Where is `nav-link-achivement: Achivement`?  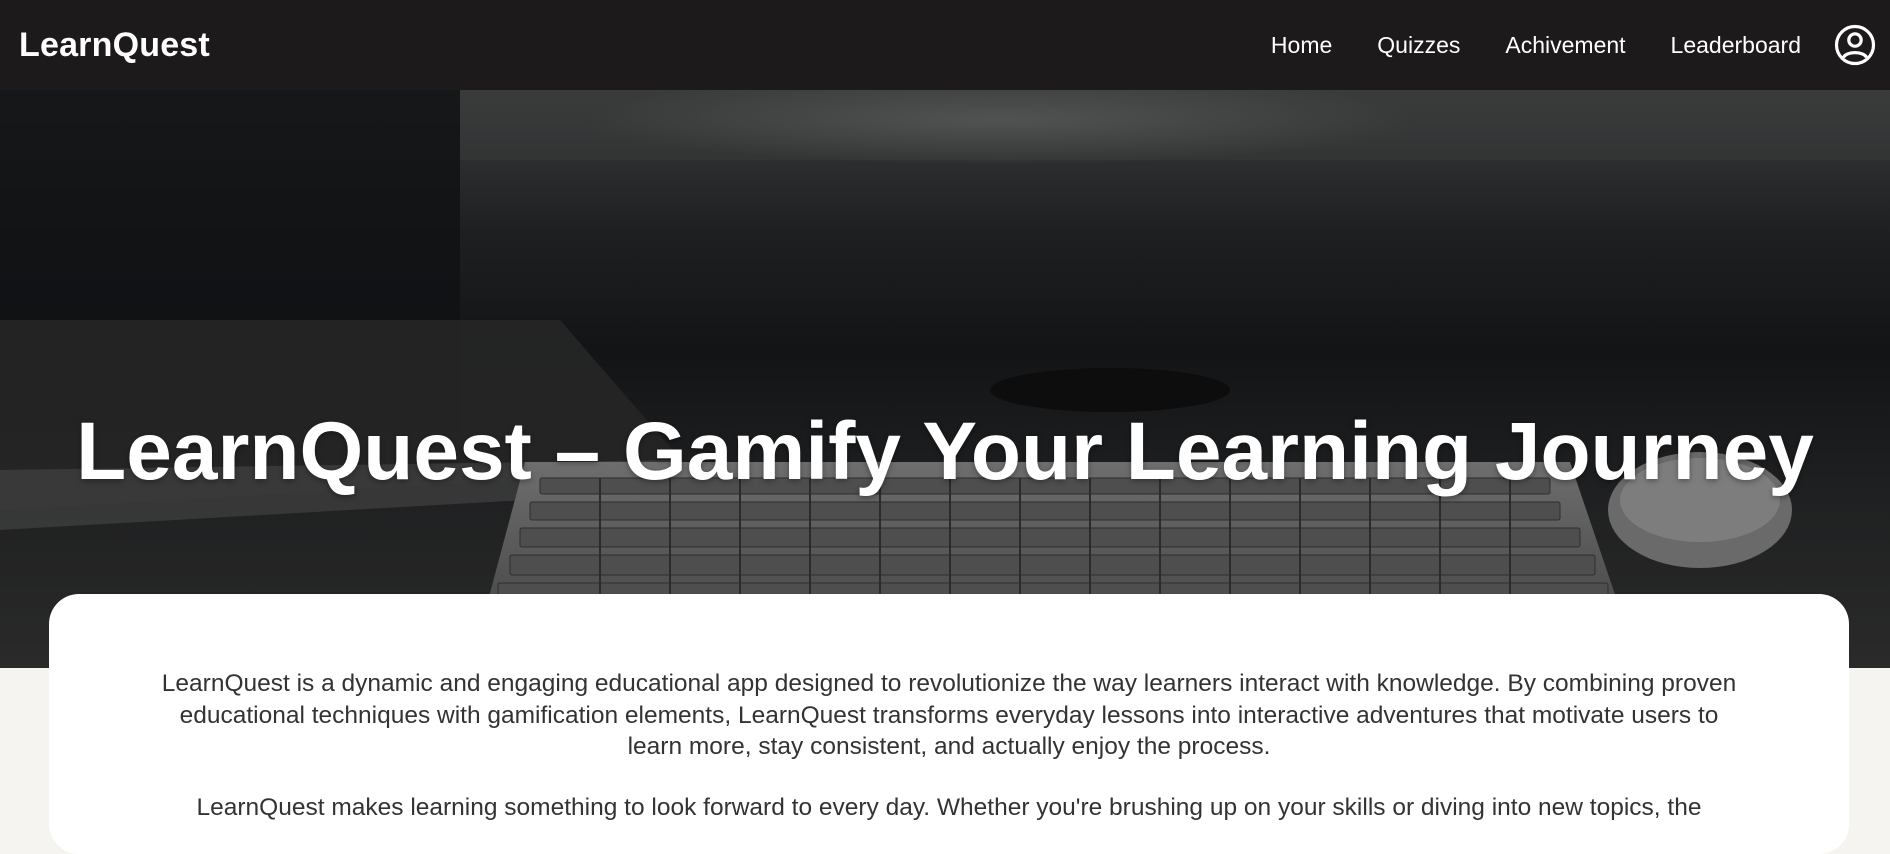 nav-link-achivement: Achivement is located at coordinates (1565, 45).